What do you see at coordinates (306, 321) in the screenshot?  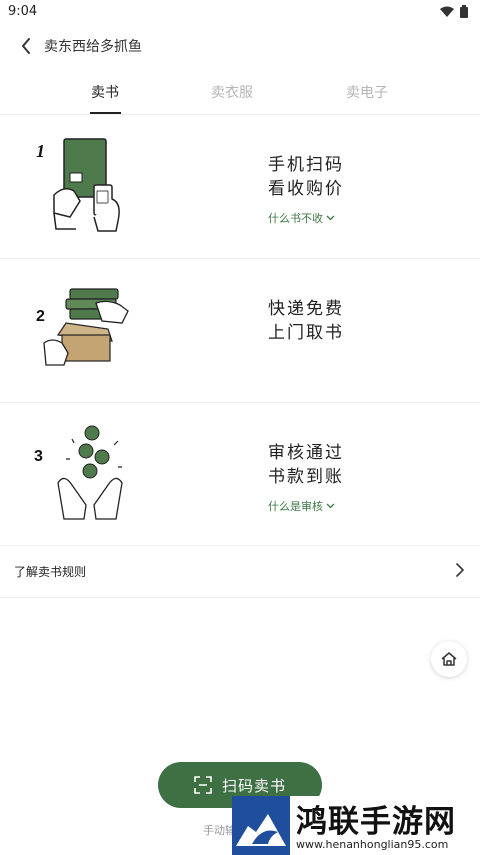 I see `step-2-text: 快递免费 上门取书` at bounding box center [306, 321].